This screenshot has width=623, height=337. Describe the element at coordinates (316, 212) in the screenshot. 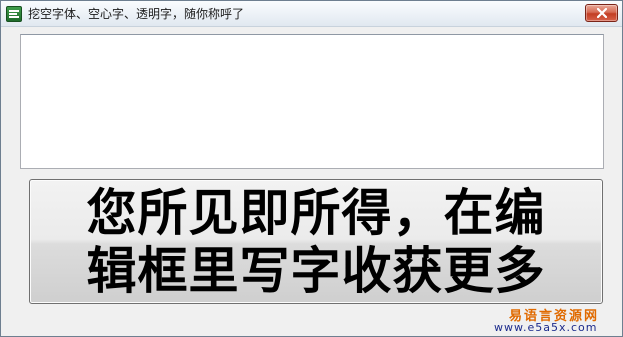

I see `button-caption-line-1: 您所见即所得，在编` at that location.